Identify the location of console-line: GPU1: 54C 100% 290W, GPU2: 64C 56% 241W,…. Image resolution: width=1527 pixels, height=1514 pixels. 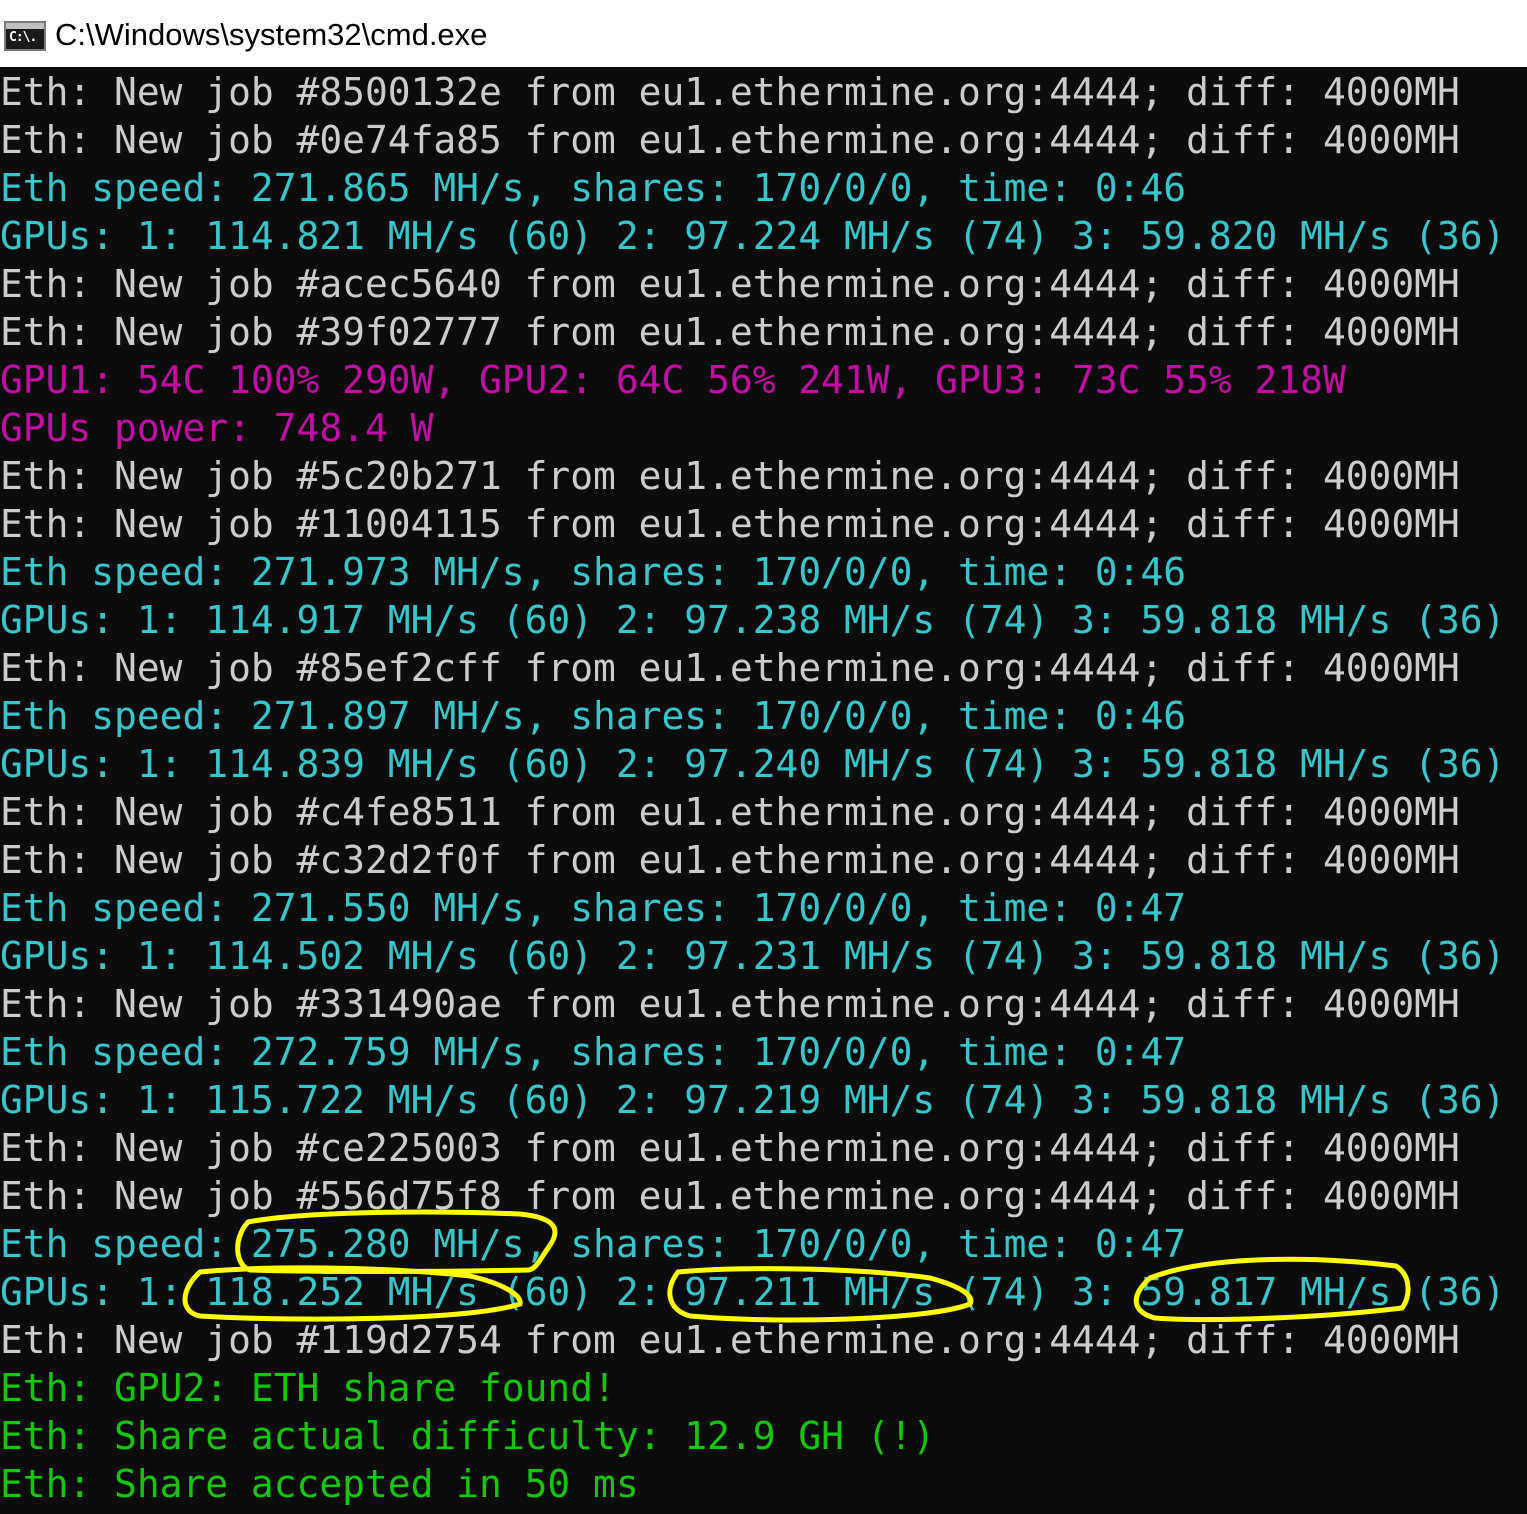
(673, 380).